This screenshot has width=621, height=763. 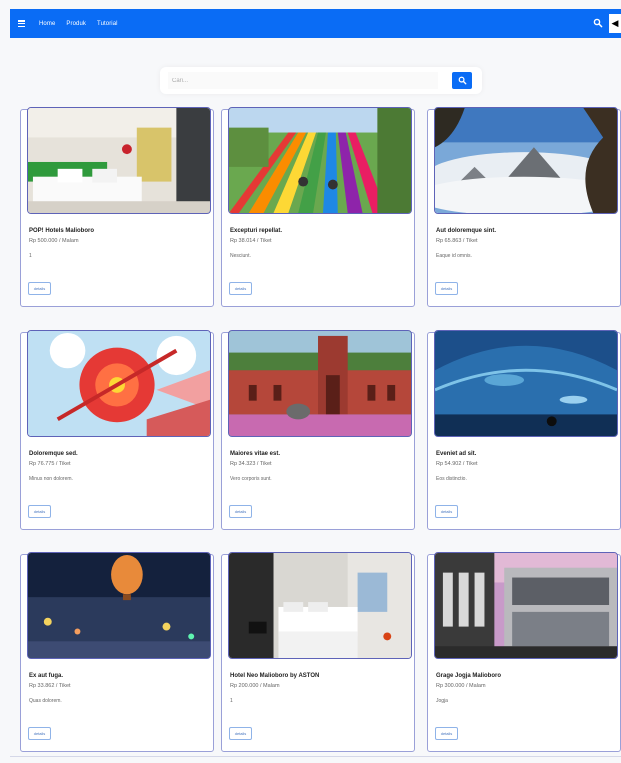 What do you see at coordinates (275, 676) in the screenshot?
I see `card-title: Hotel Neo Malioboro by ASTON` at bounding box center [275, 676].